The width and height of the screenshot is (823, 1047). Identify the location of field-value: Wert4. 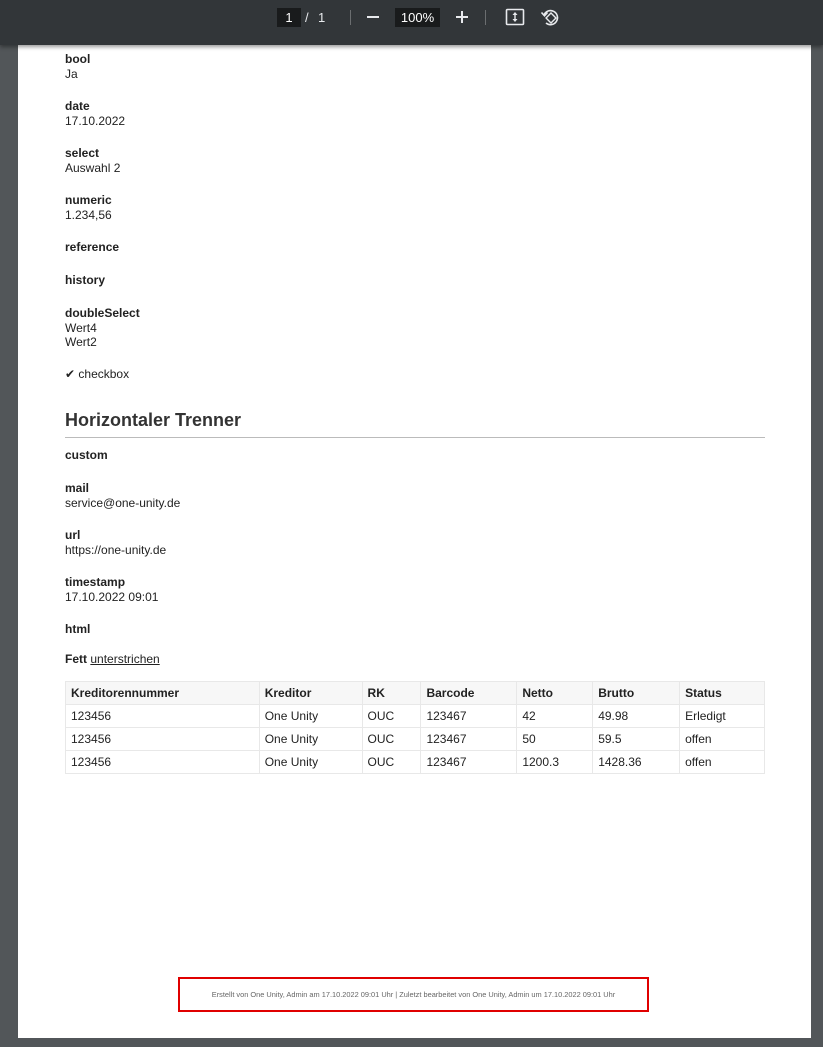
(81, 328).